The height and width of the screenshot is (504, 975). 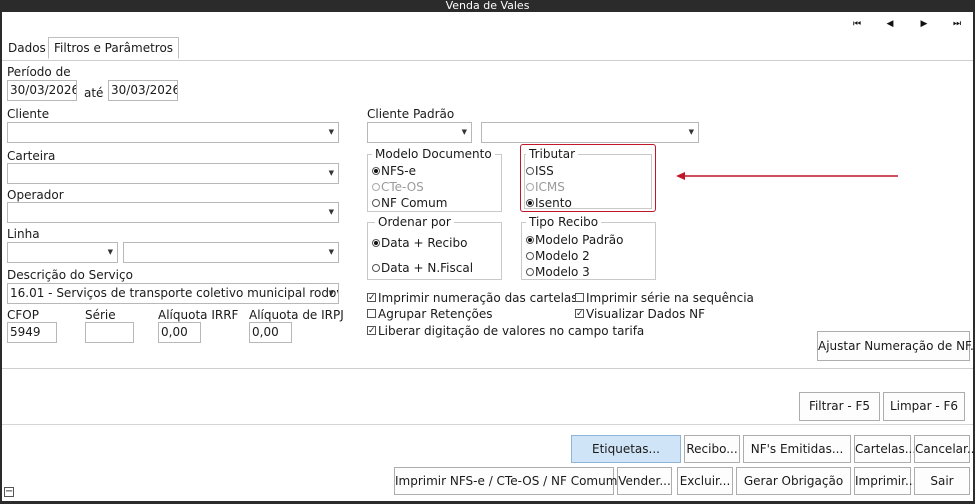 What do you see at coordinates (411, 114) in the screenshot?
I see `cliente-padrao-label: Cliente Padrão` at bounding box center [411, 114].